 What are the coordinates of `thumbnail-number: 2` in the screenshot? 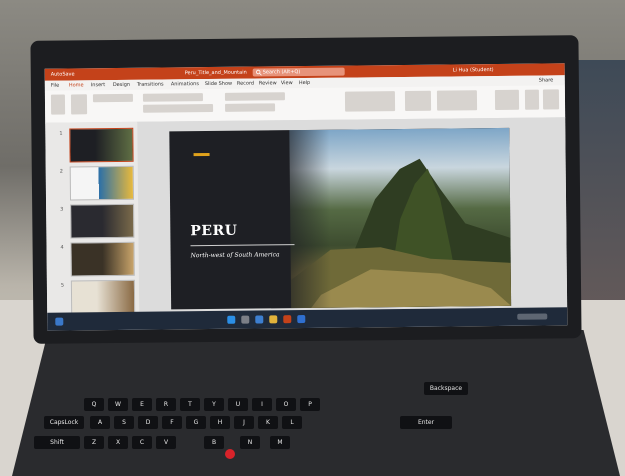 It's located at (61, 171).